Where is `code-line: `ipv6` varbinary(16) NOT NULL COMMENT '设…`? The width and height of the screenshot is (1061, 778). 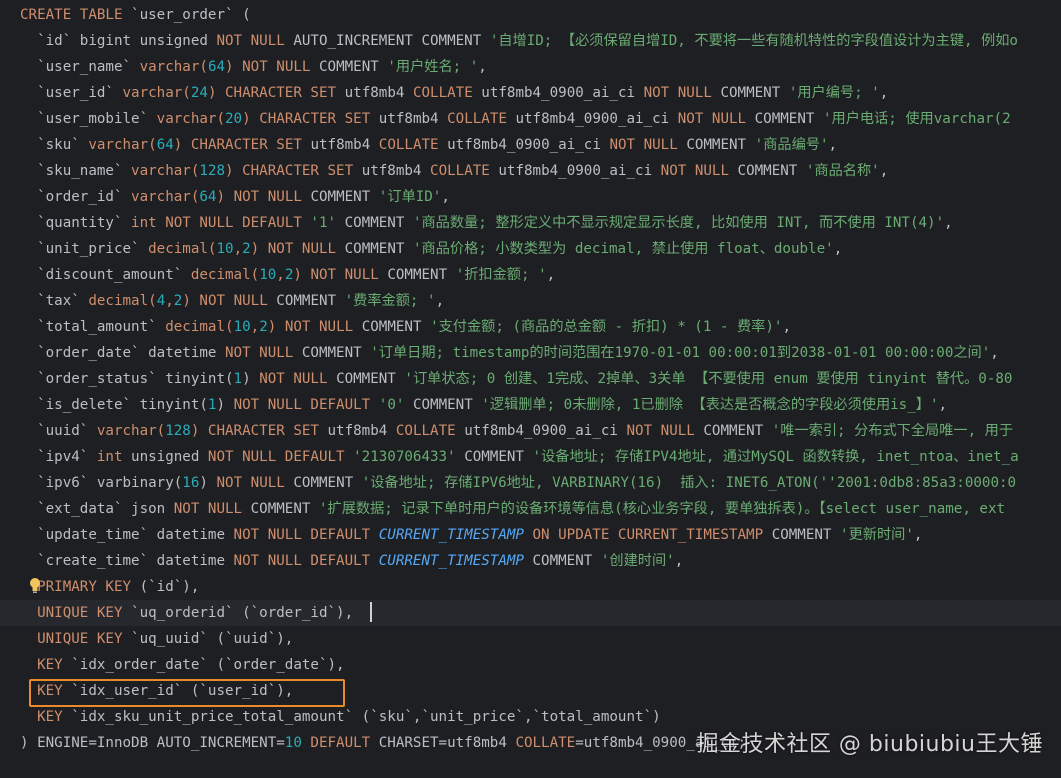 code-line: `ipv6` varbinary(16) NOT NULL COMMENT '设… is located at coordinates (530, 483).